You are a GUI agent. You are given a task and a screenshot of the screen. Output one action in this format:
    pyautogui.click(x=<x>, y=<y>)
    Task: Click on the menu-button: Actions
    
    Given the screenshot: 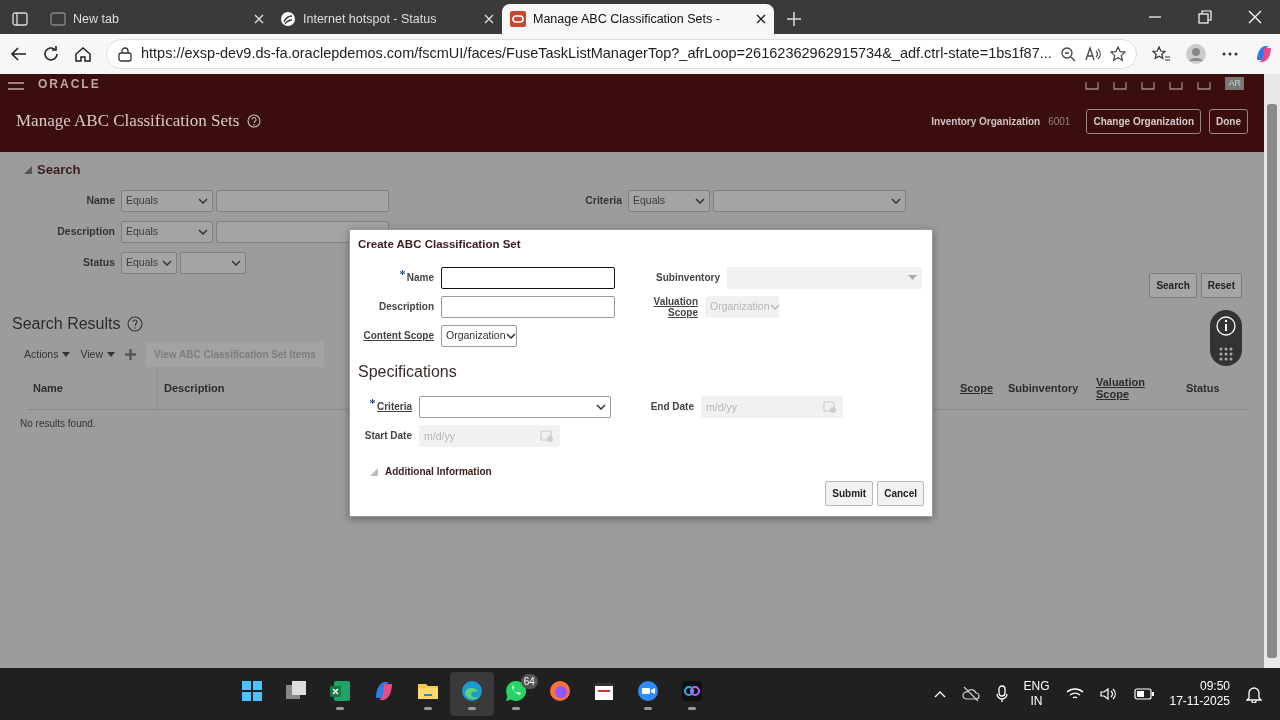 What is the action you would take?
    pyautogui.click(x=47, y=354)
    